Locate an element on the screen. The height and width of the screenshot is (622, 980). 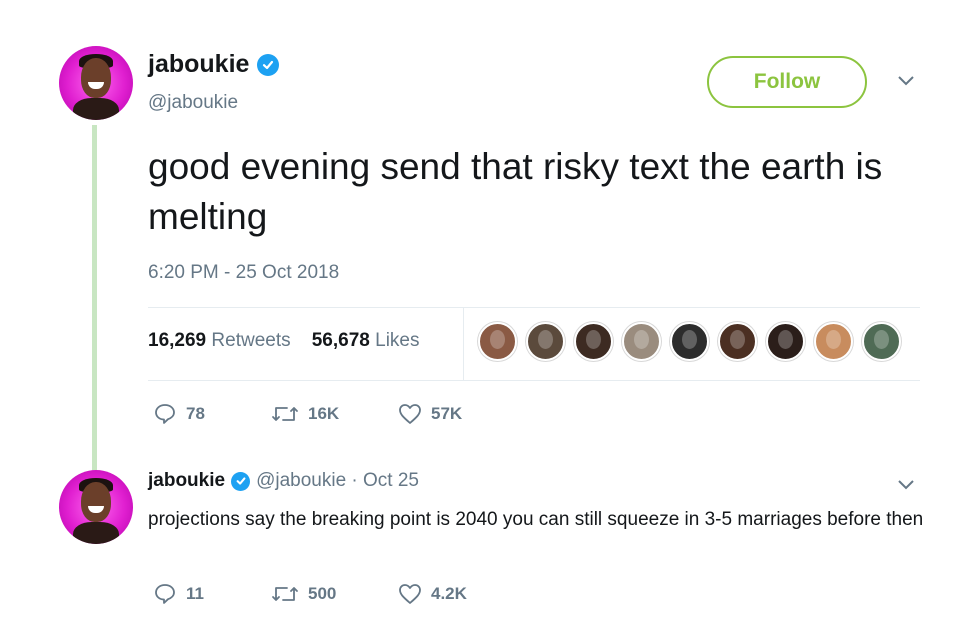
follow-button: Follow is located at coordinates (787, 82).